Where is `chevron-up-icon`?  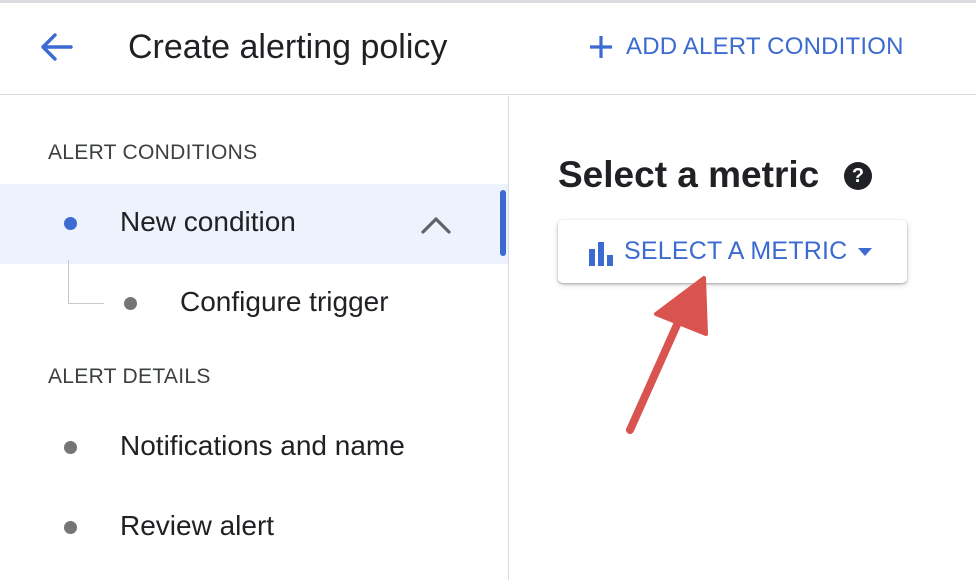
chevron-up-icon is located at coordinates (436, 224).